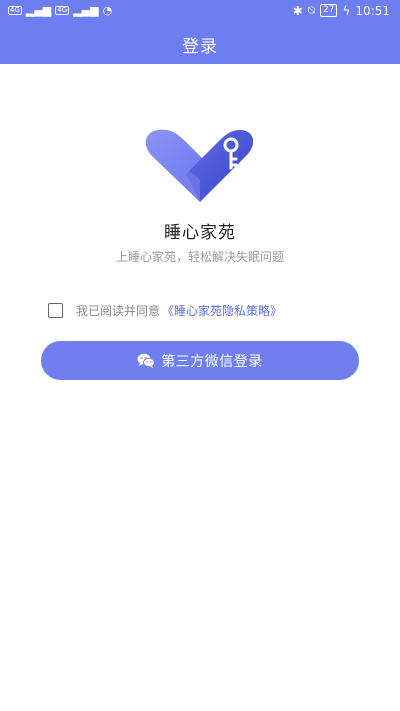  I want to click on page-title: 登录, so click(200, 47).